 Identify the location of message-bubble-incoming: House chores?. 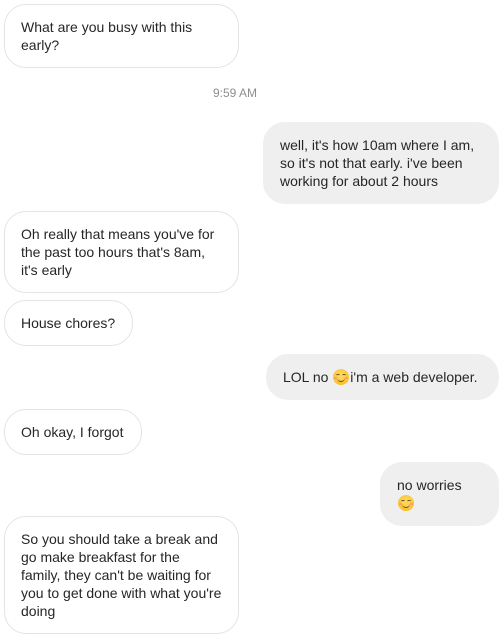
(68, 323).